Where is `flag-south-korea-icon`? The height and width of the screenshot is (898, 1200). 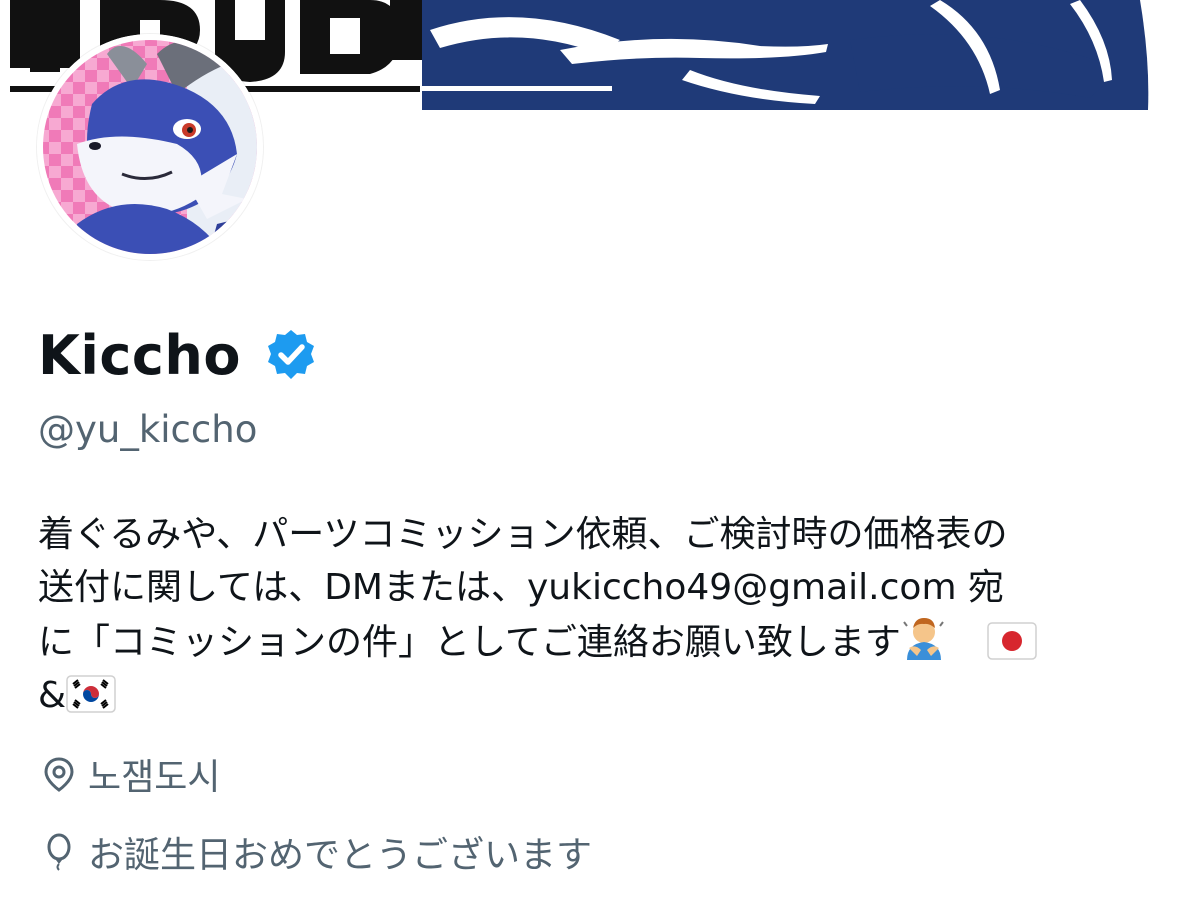 flag-south-korea-icon is located at coordinates (91, 694).